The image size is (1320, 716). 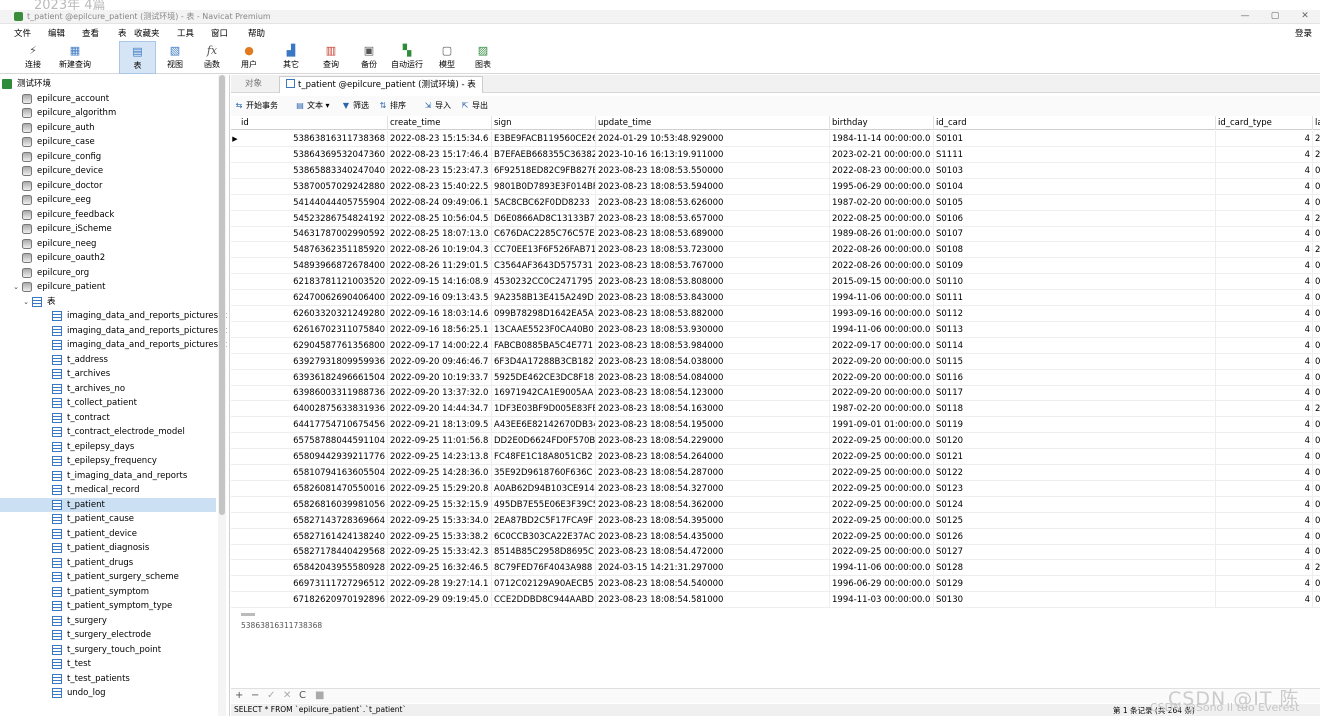 I want to click on tree-table-item: t_patient_cause, so click(x=108, y=519).